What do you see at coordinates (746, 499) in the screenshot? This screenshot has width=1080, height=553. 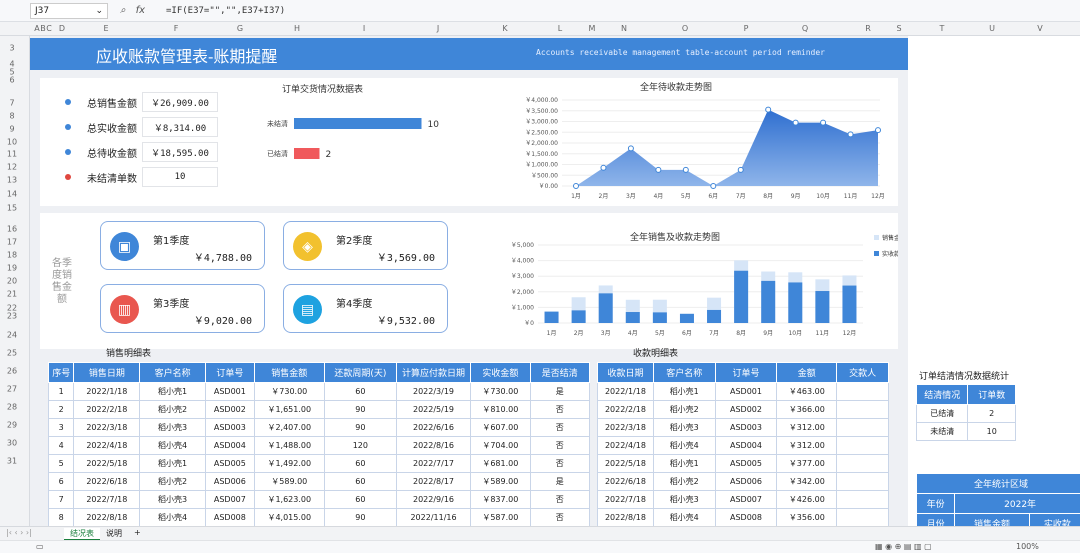 I see `table-cell: ASD007` at bounding box center [746, 499].